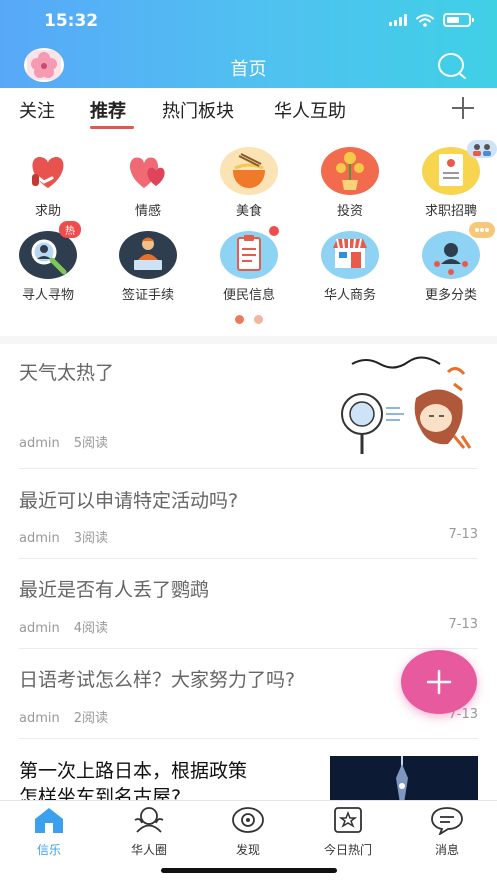 This screenshot has height=883, width=497. What do you see at coordinates (48, 172) in the screenshot?
I see `helping-hands-heart-icon` at bounding box center [48, 172].